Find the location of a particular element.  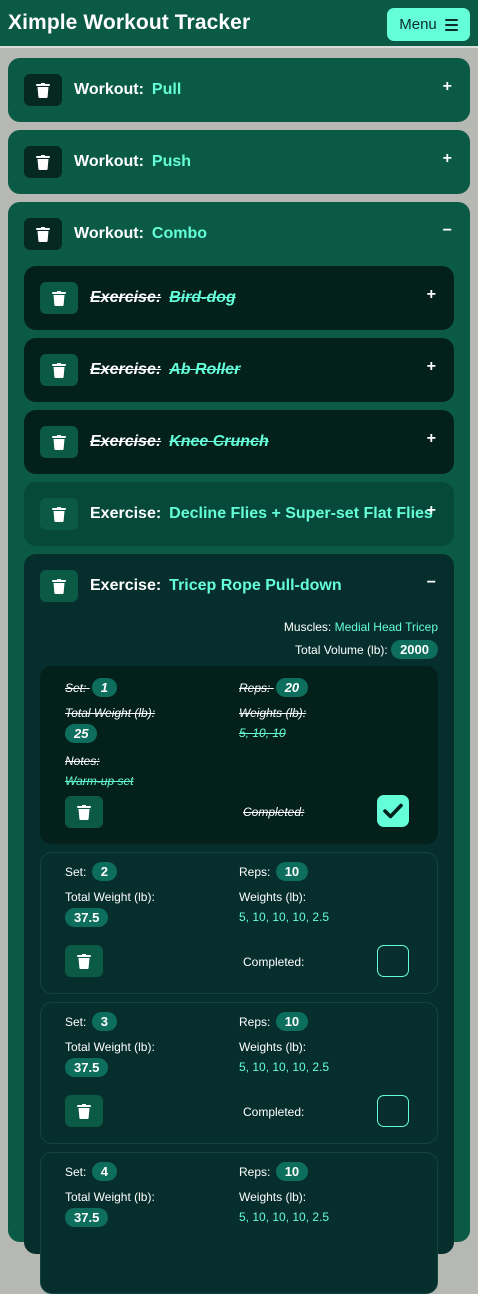

exercise-header: Exercise: Bird-dog + is located at coordinates (239, 298).